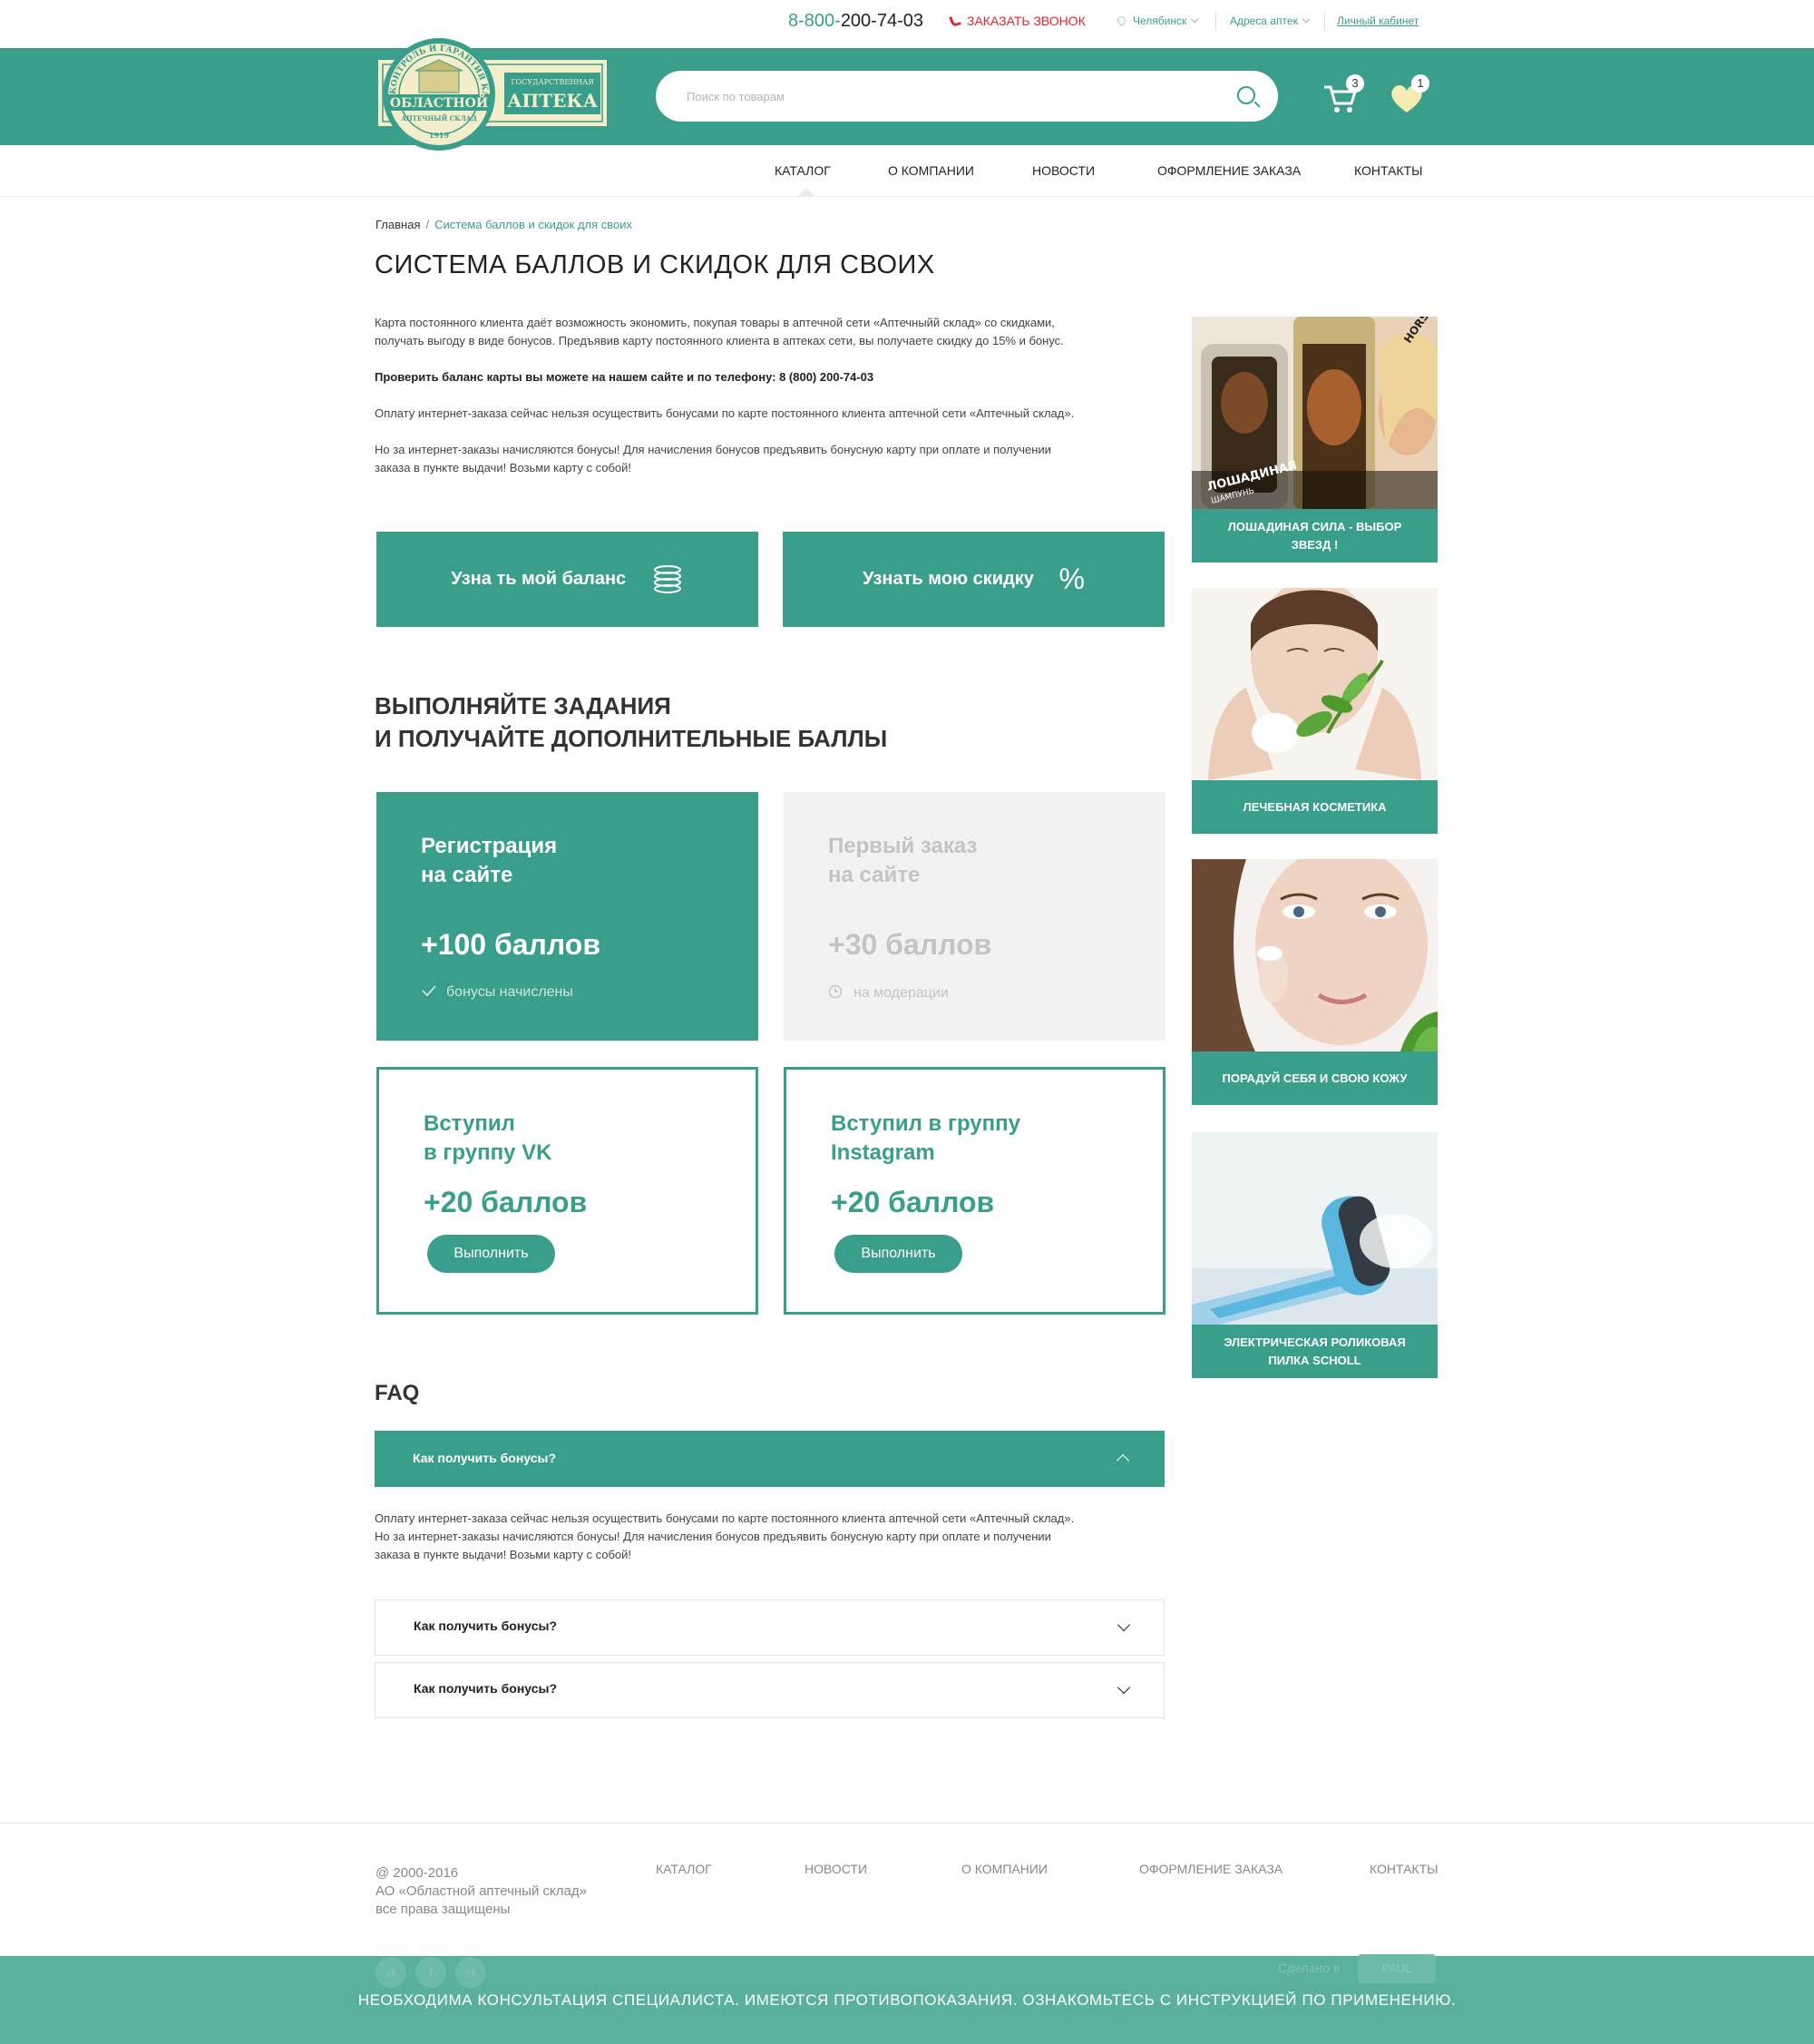 This screenshot has height=2044, width=1814. I want to click on percent-icon: %, so click(1072, 579).